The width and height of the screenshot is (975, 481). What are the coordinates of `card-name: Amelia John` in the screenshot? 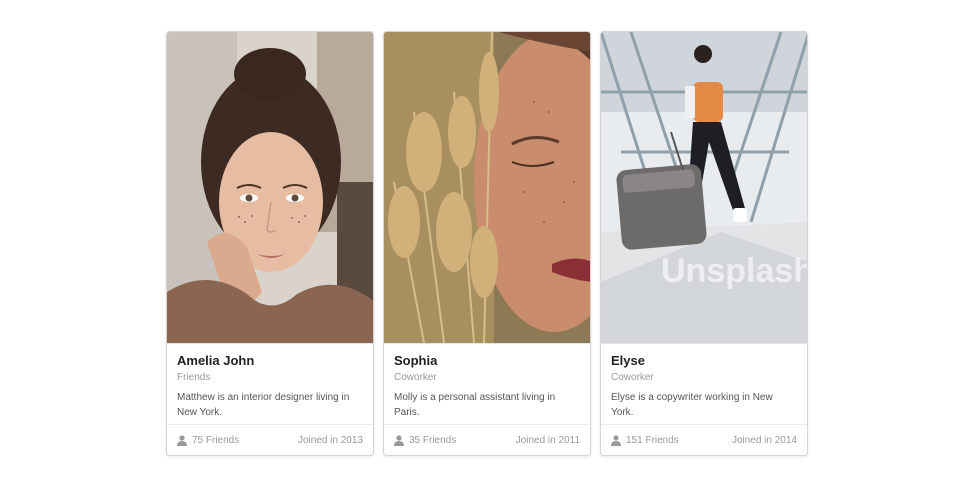 It's located at (270, 361).